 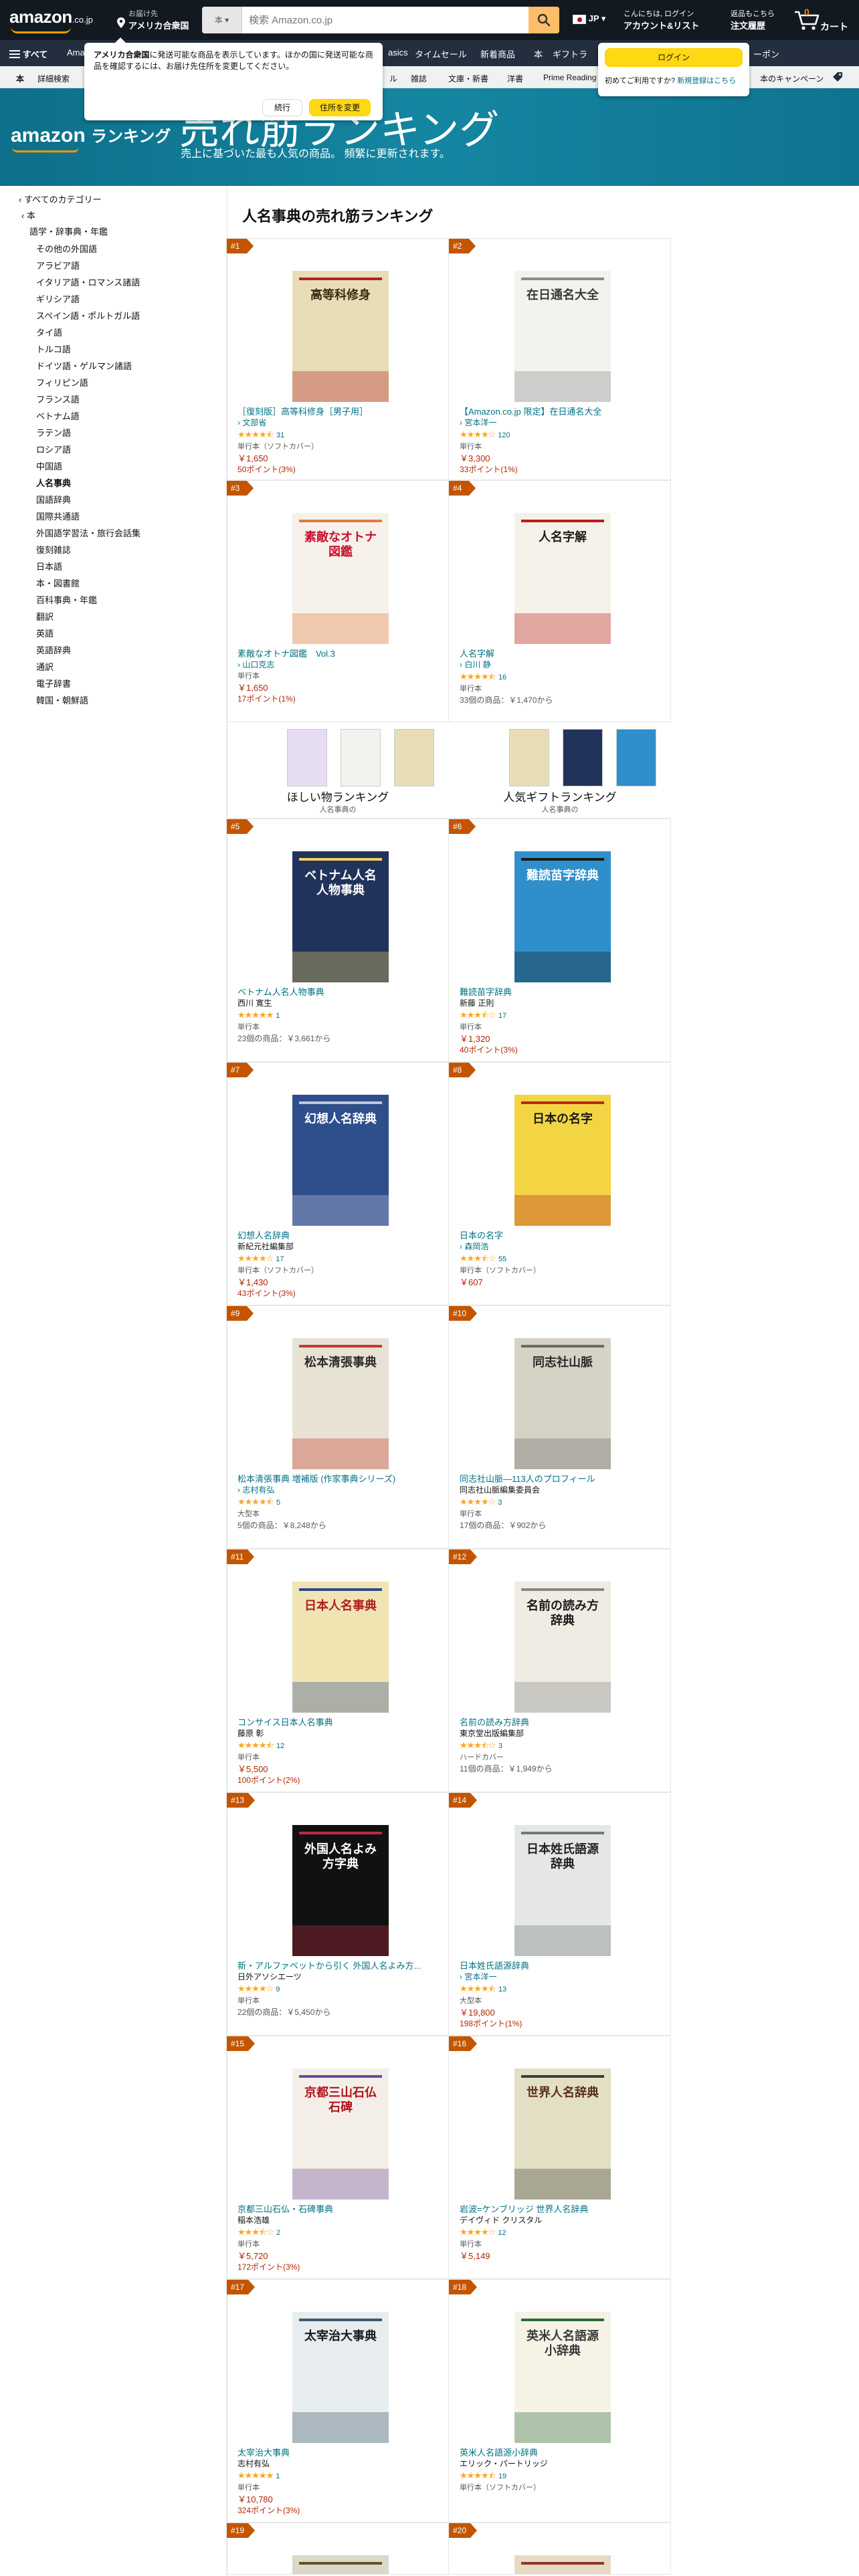 I want to click on sidebar-category-item: 復刻雑誌, so click(x=54, y=549).